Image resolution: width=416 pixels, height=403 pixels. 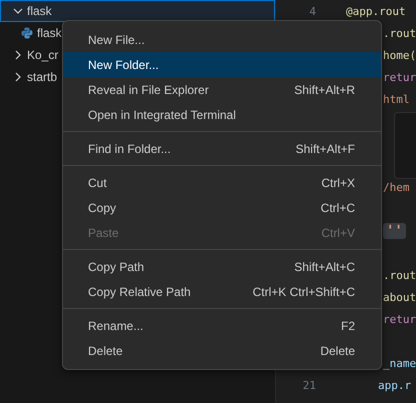 What do you see at coordinates (376, 11) in the screenshot?
I see `code-text: @app.rout` at bounding box center [376, 11].